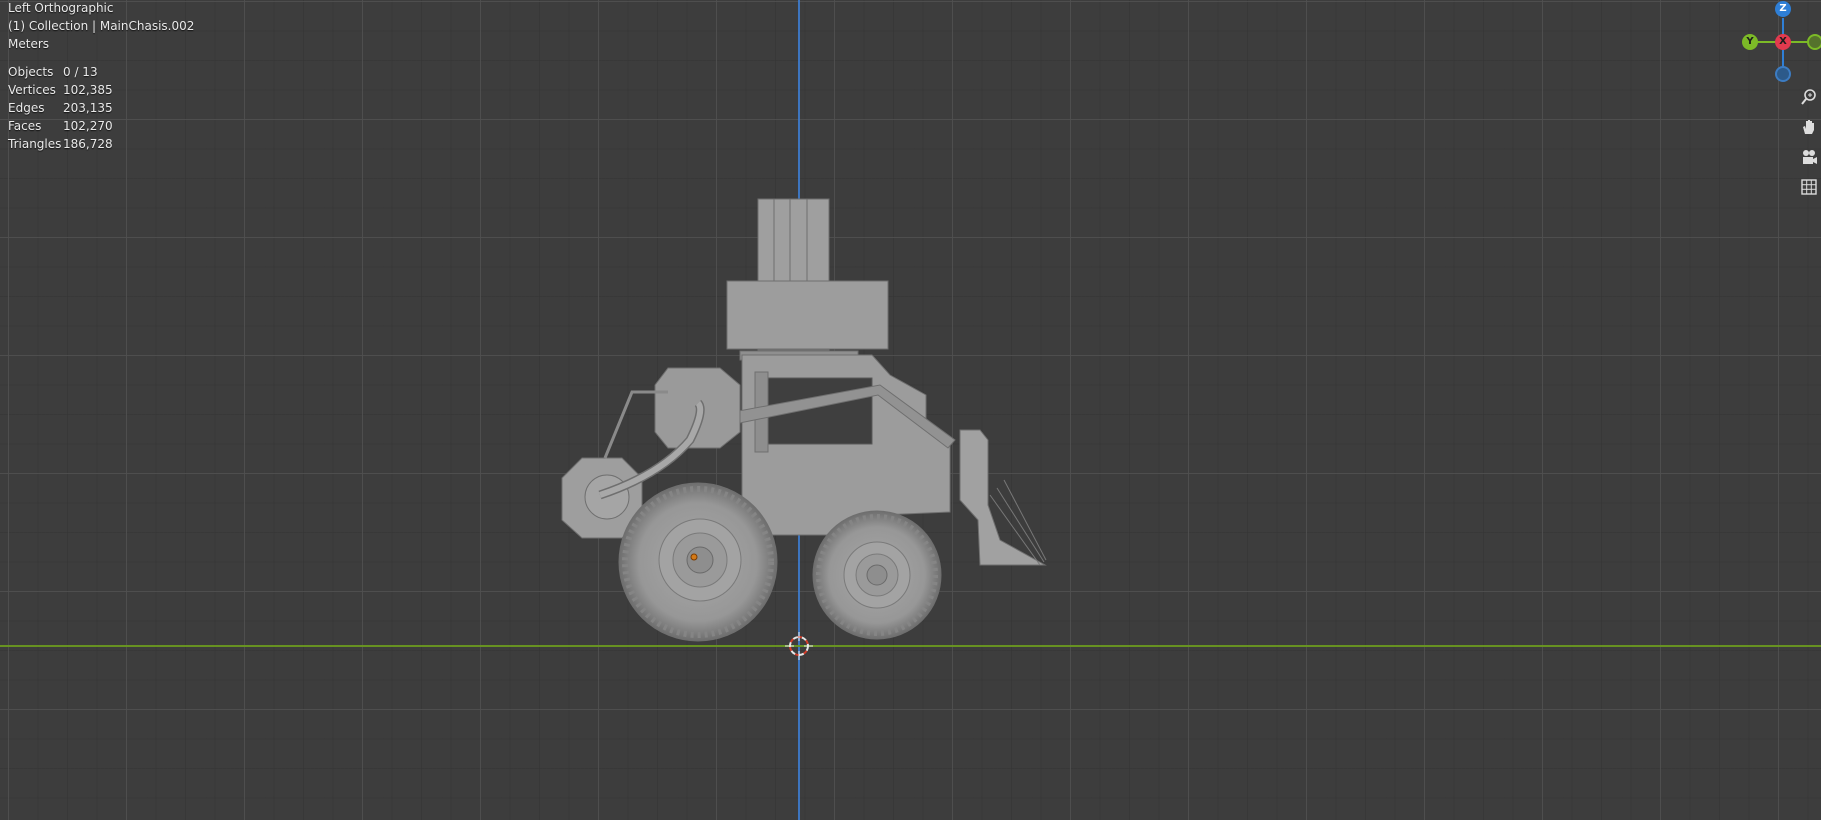  What do you see at coordinates (1783, 42) in the screenshot?
I see `gizmo-x-axis: X` at bounding box center [1783, 42].